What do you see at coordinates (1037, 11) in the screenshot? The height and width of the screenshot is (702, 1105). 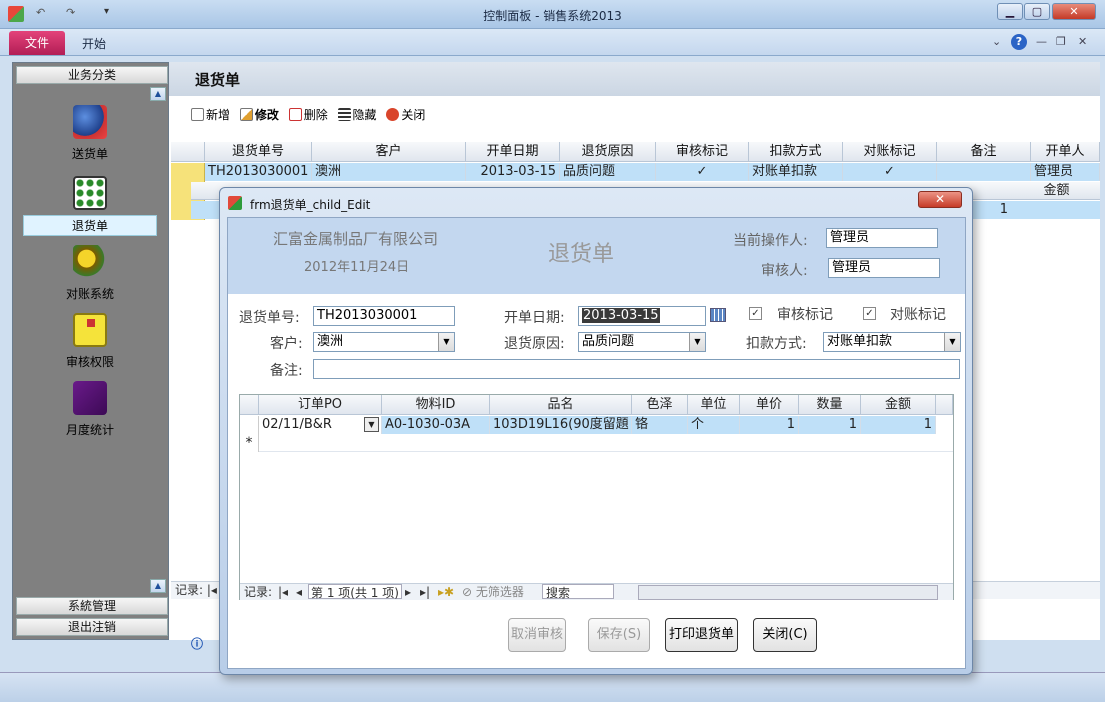 I see `maximize-button: ▢` at bounding box center [1037, 11].